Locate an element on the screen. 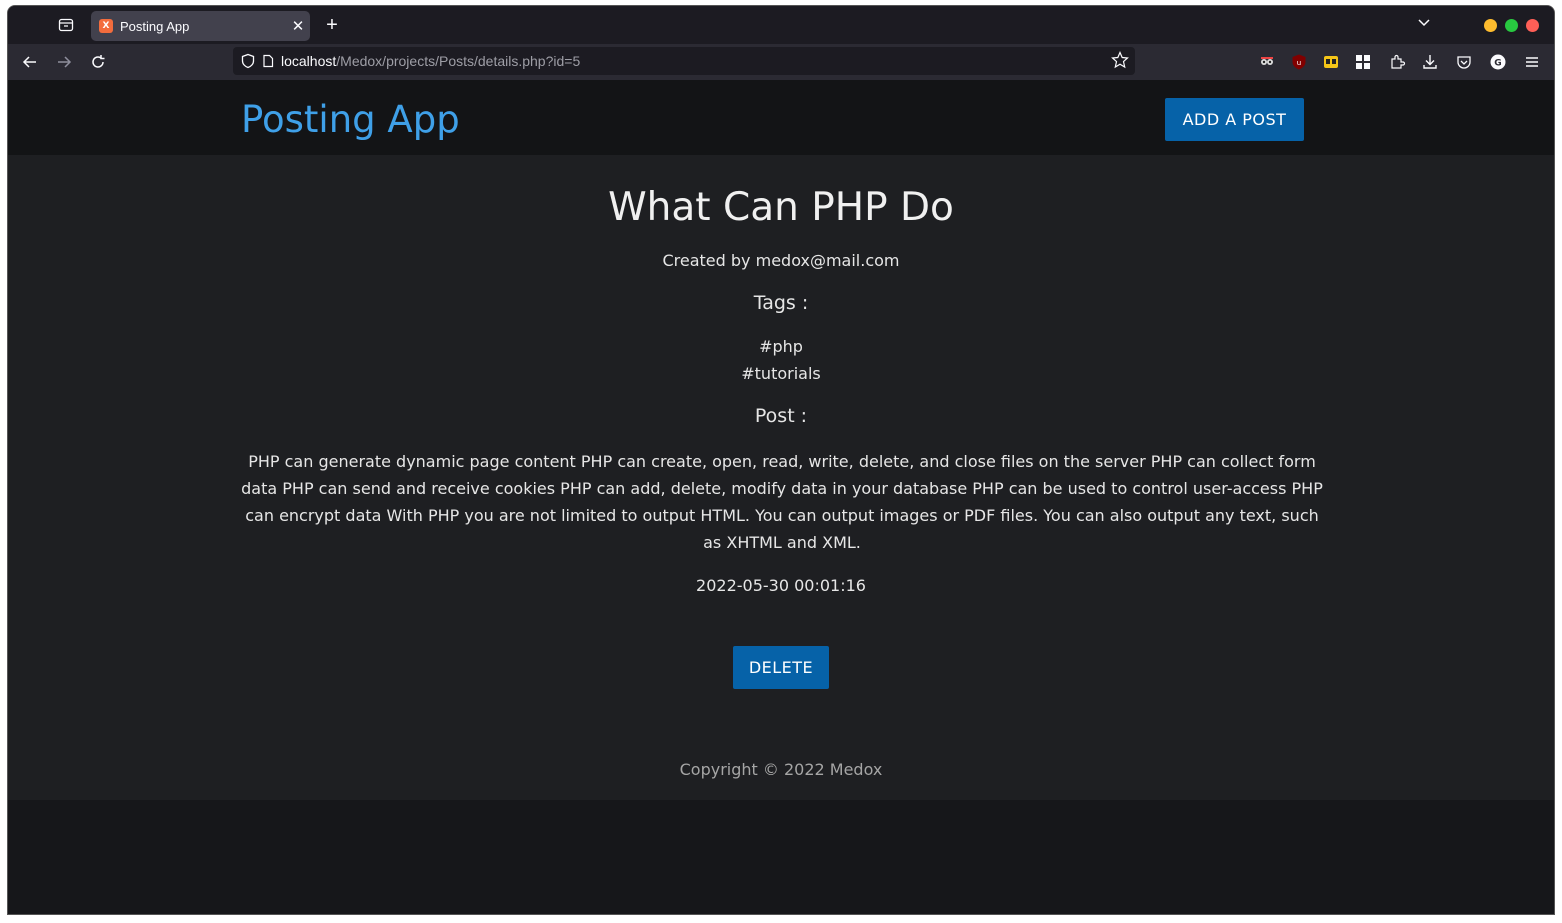  xampp-favicon-icon: X is located at coordinates (106, 26).